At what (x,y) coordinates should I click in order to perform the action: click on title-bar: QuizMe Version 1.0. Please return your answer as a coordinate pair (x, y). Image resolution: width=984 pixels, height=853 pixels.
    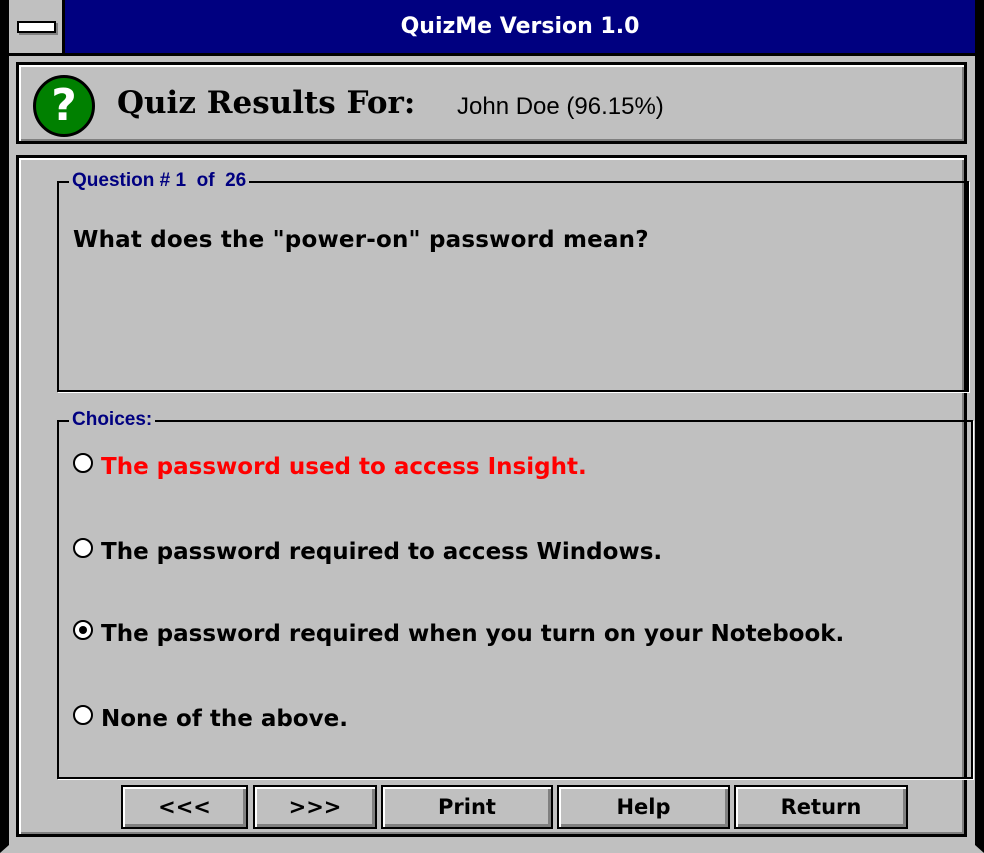
    Looking at the image, I should click on (492, 28).